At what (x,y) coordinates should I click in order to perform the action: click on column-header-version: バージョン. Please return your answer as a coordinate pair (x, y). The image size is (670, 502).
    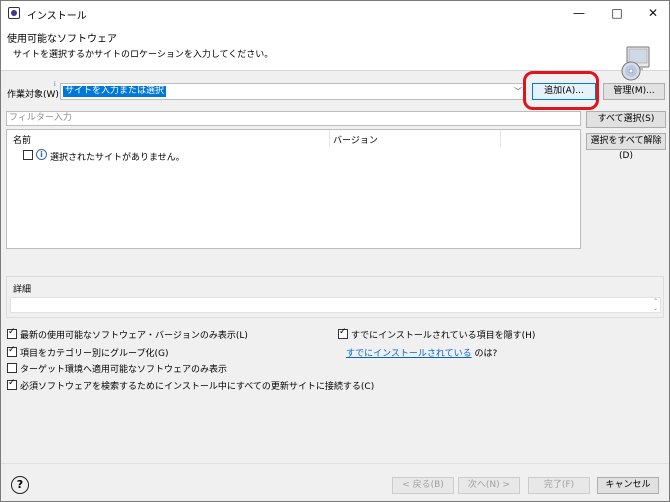
    Looking at the image, I should click on (355, 139).